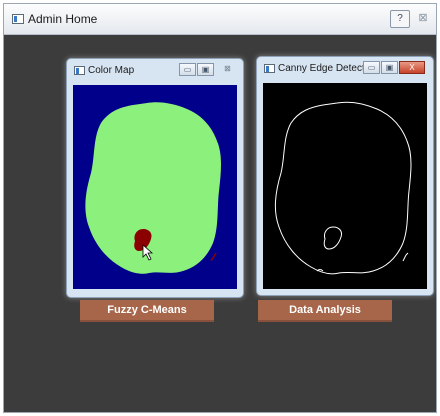 The image size is (440, 416). Describe the element at coordinates (269, 68) in the screenshot. I see `canny-window-icon` at that location.